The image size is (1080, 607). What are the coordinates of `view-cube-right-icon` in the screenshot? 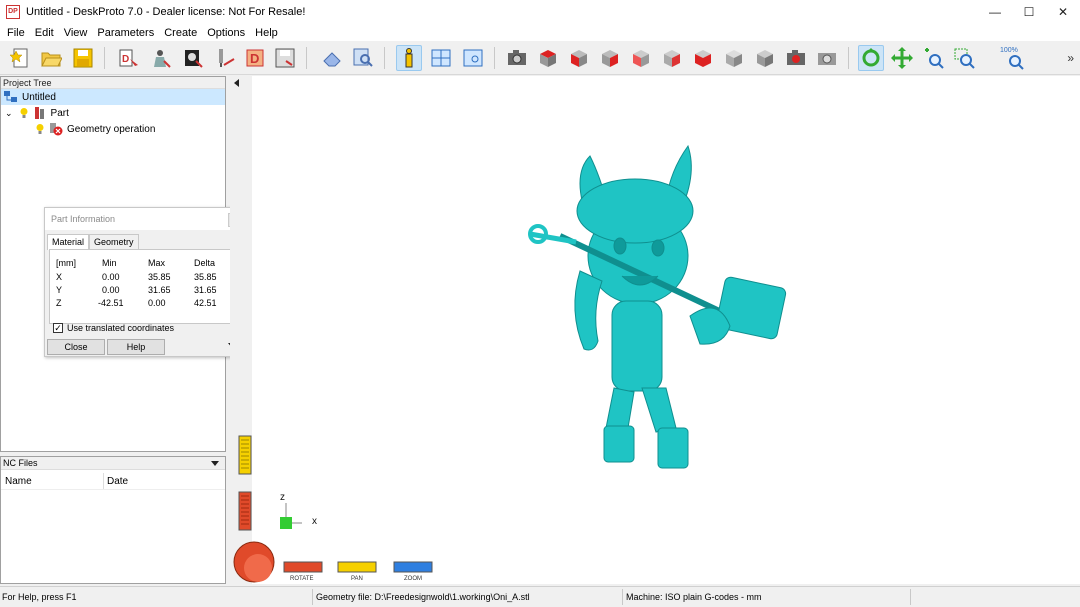 It's located at (641, 58).